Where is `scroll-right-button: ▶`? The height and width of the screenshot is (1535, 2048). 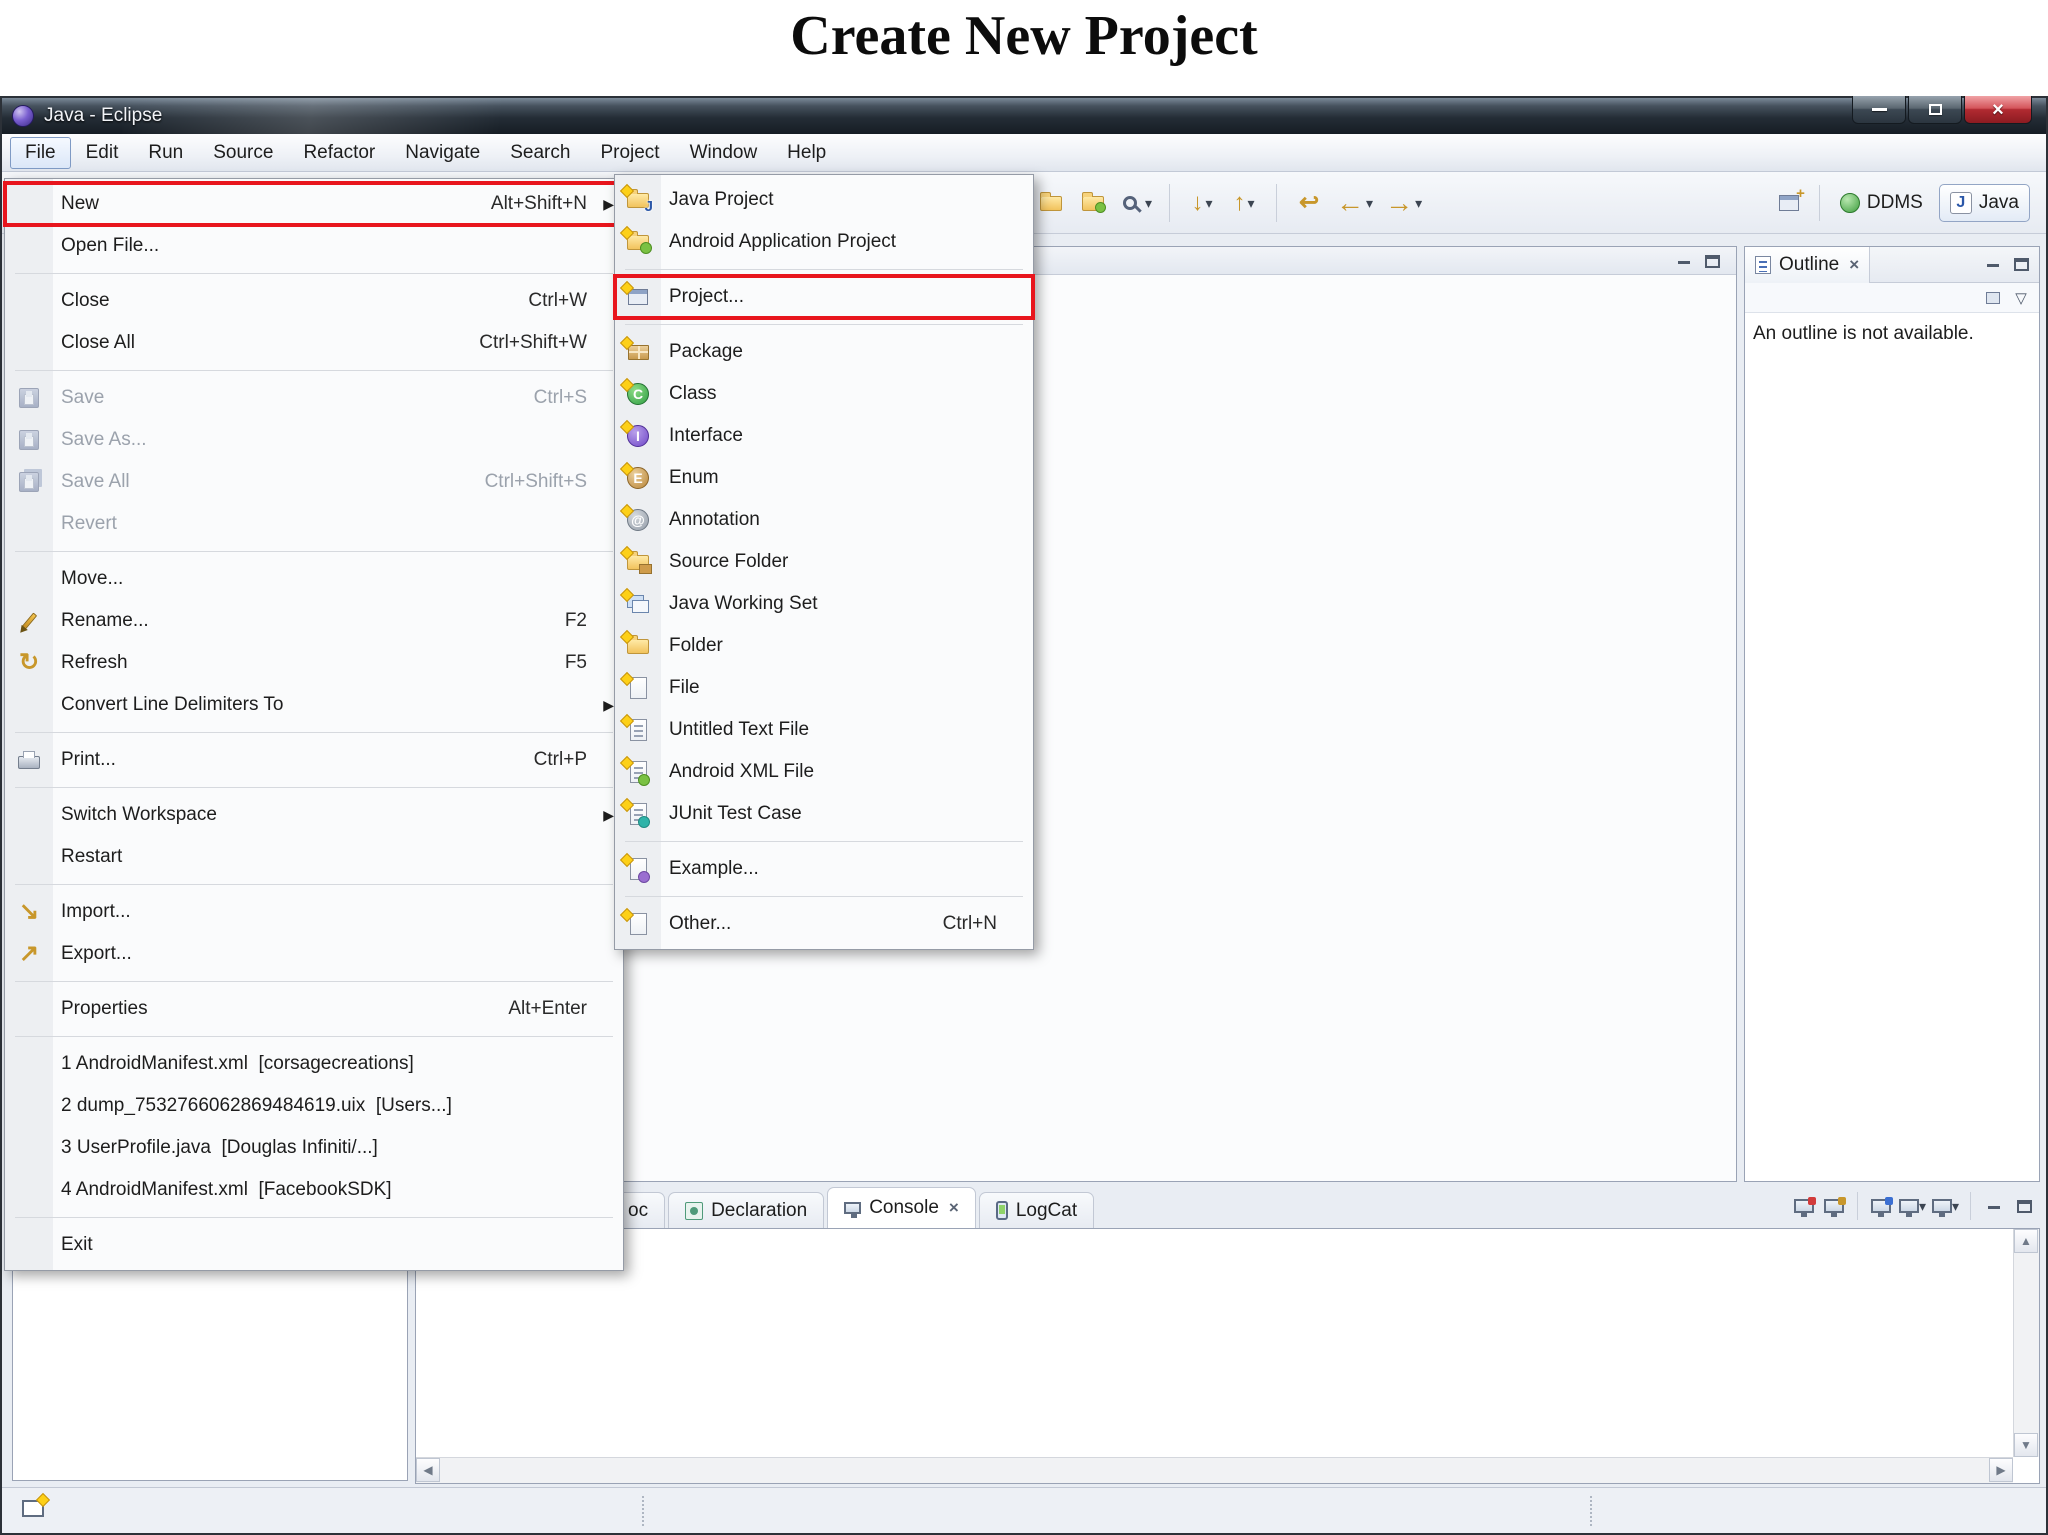 scroll-right-button: ▶ is located at coordinates (2001, 1470).